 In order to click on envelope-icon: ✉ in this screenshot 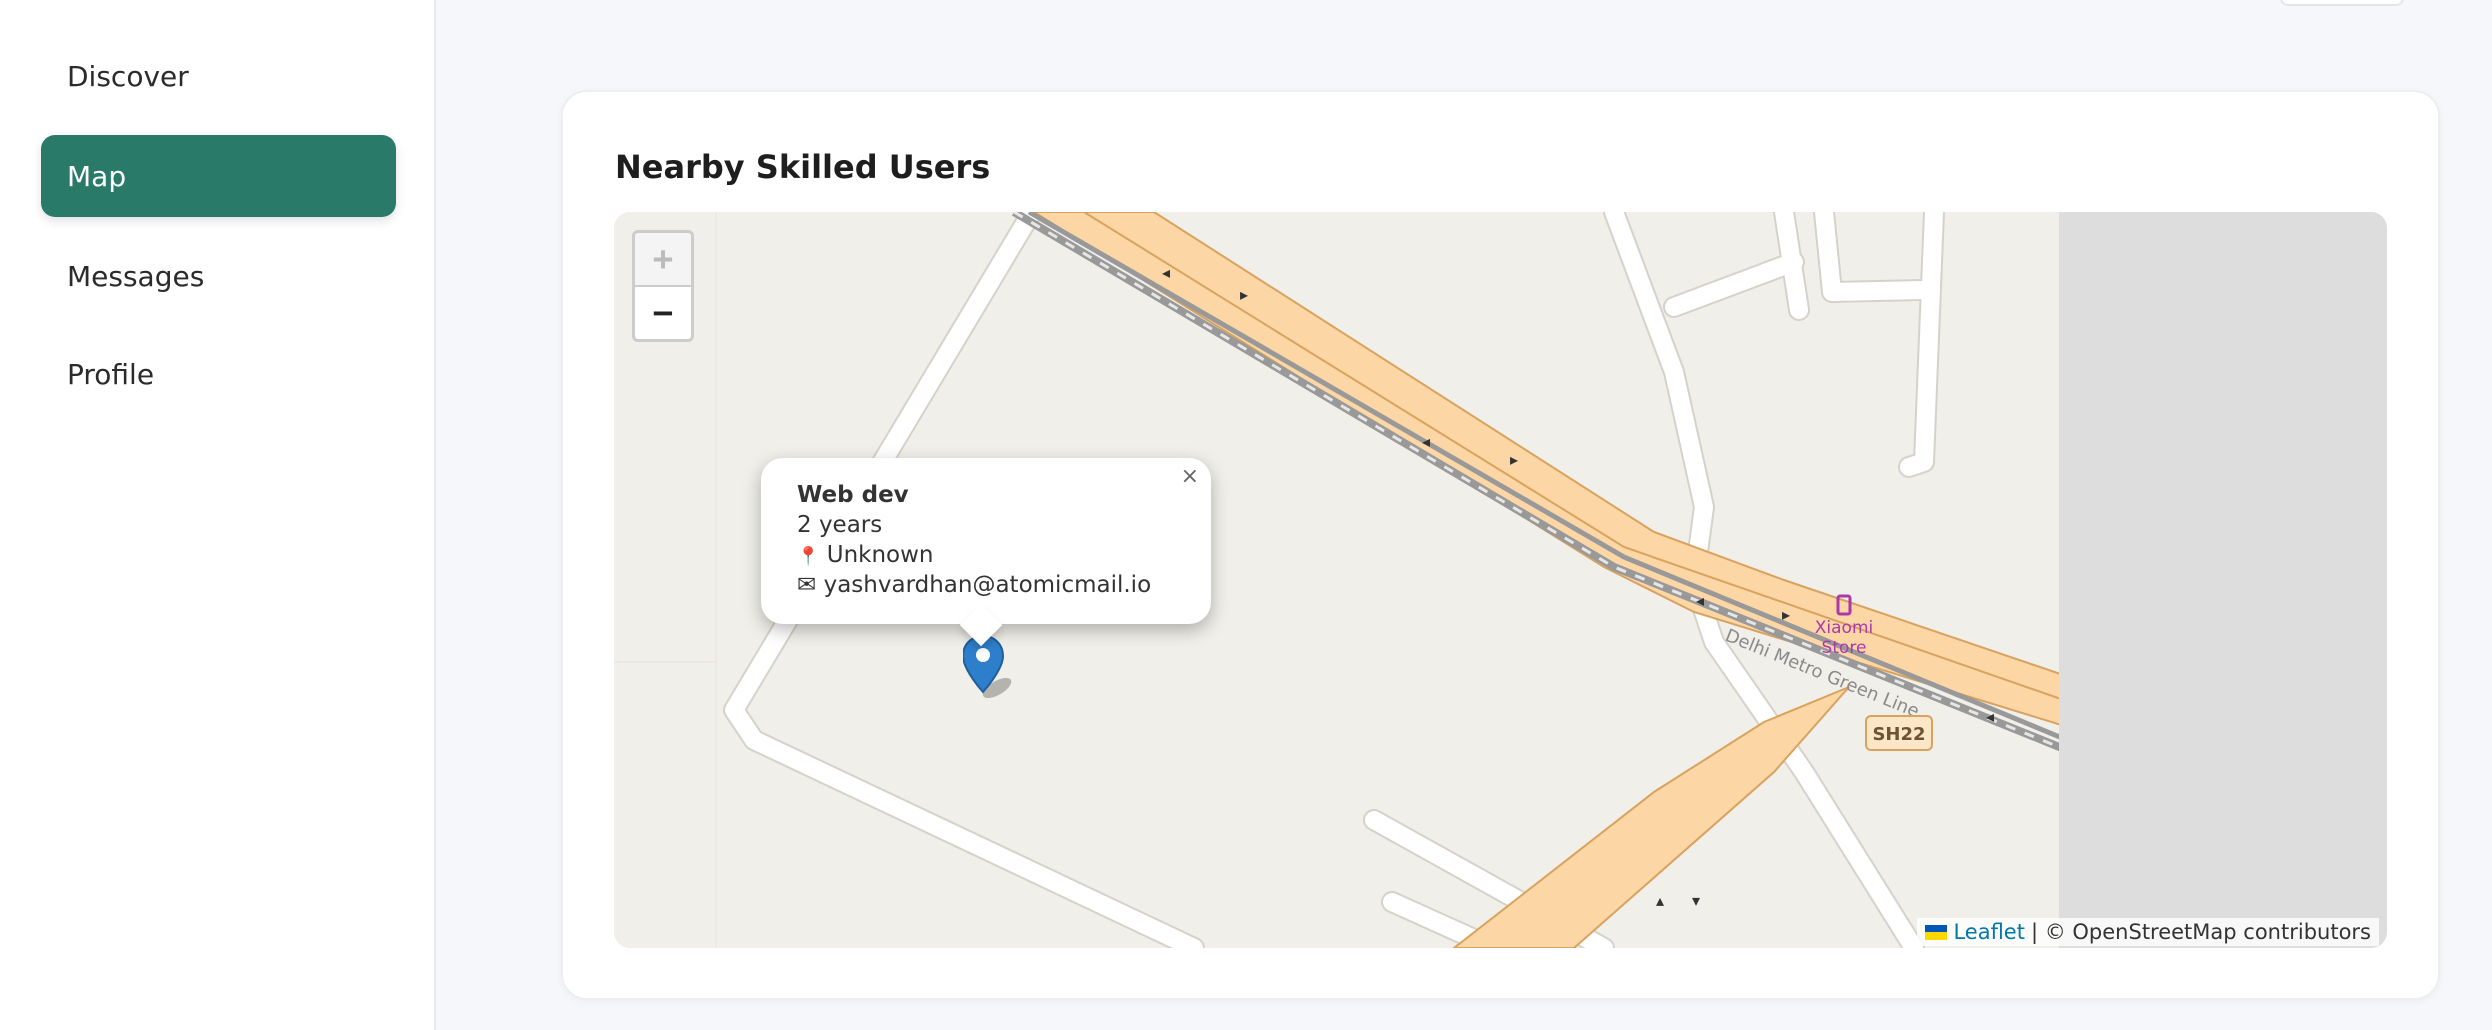, I will do `click(807, 585)`.